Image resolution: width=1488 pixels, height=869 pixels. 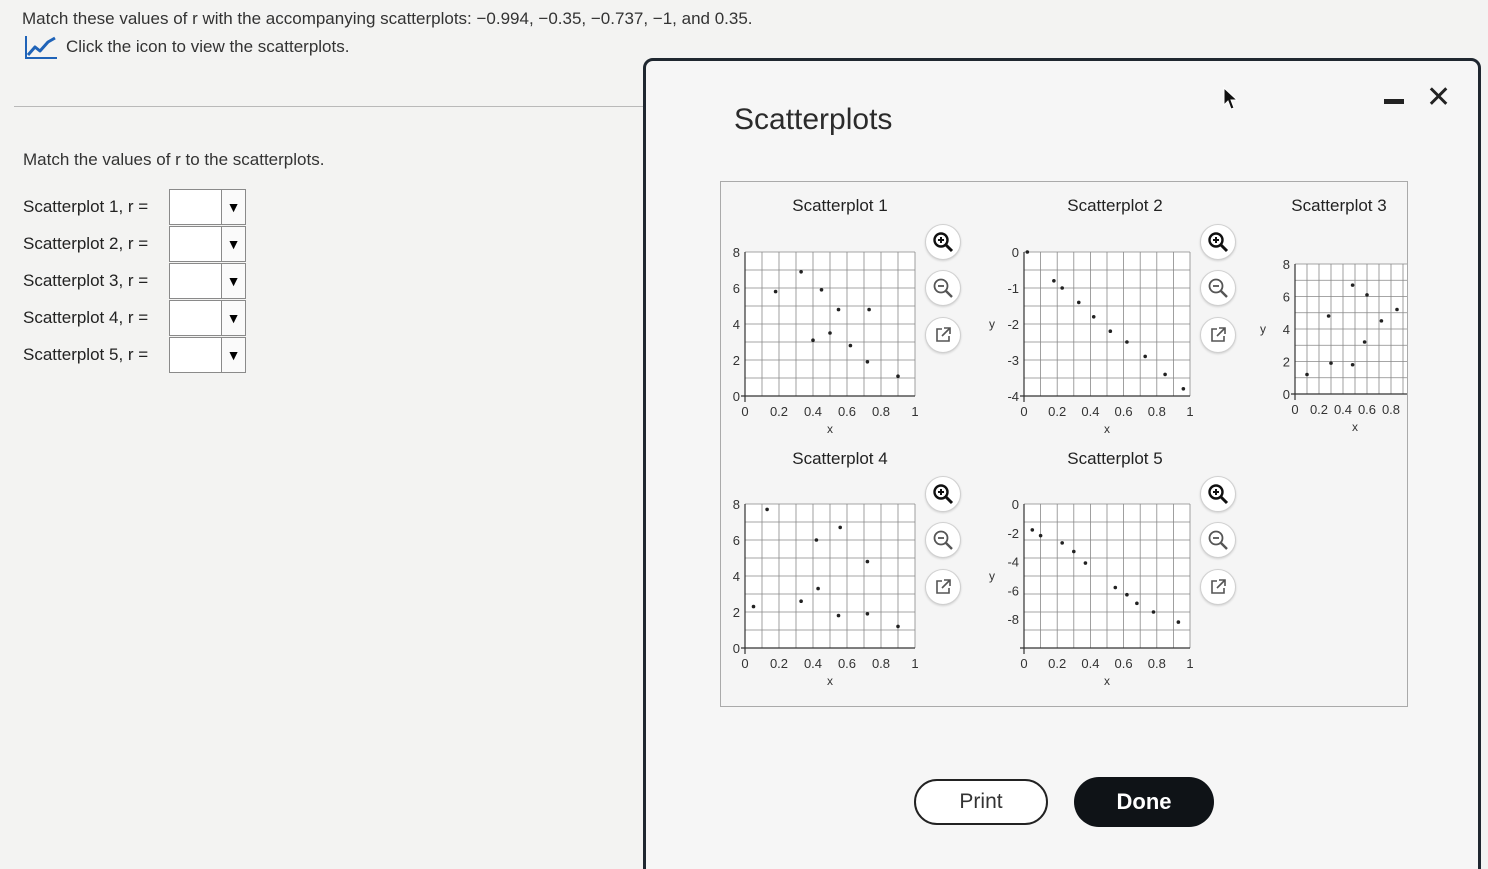 What do you see at coordinates (1144, 802) in the screenshot?
I see `done-button: Done` at bounding box center [1144, 802].